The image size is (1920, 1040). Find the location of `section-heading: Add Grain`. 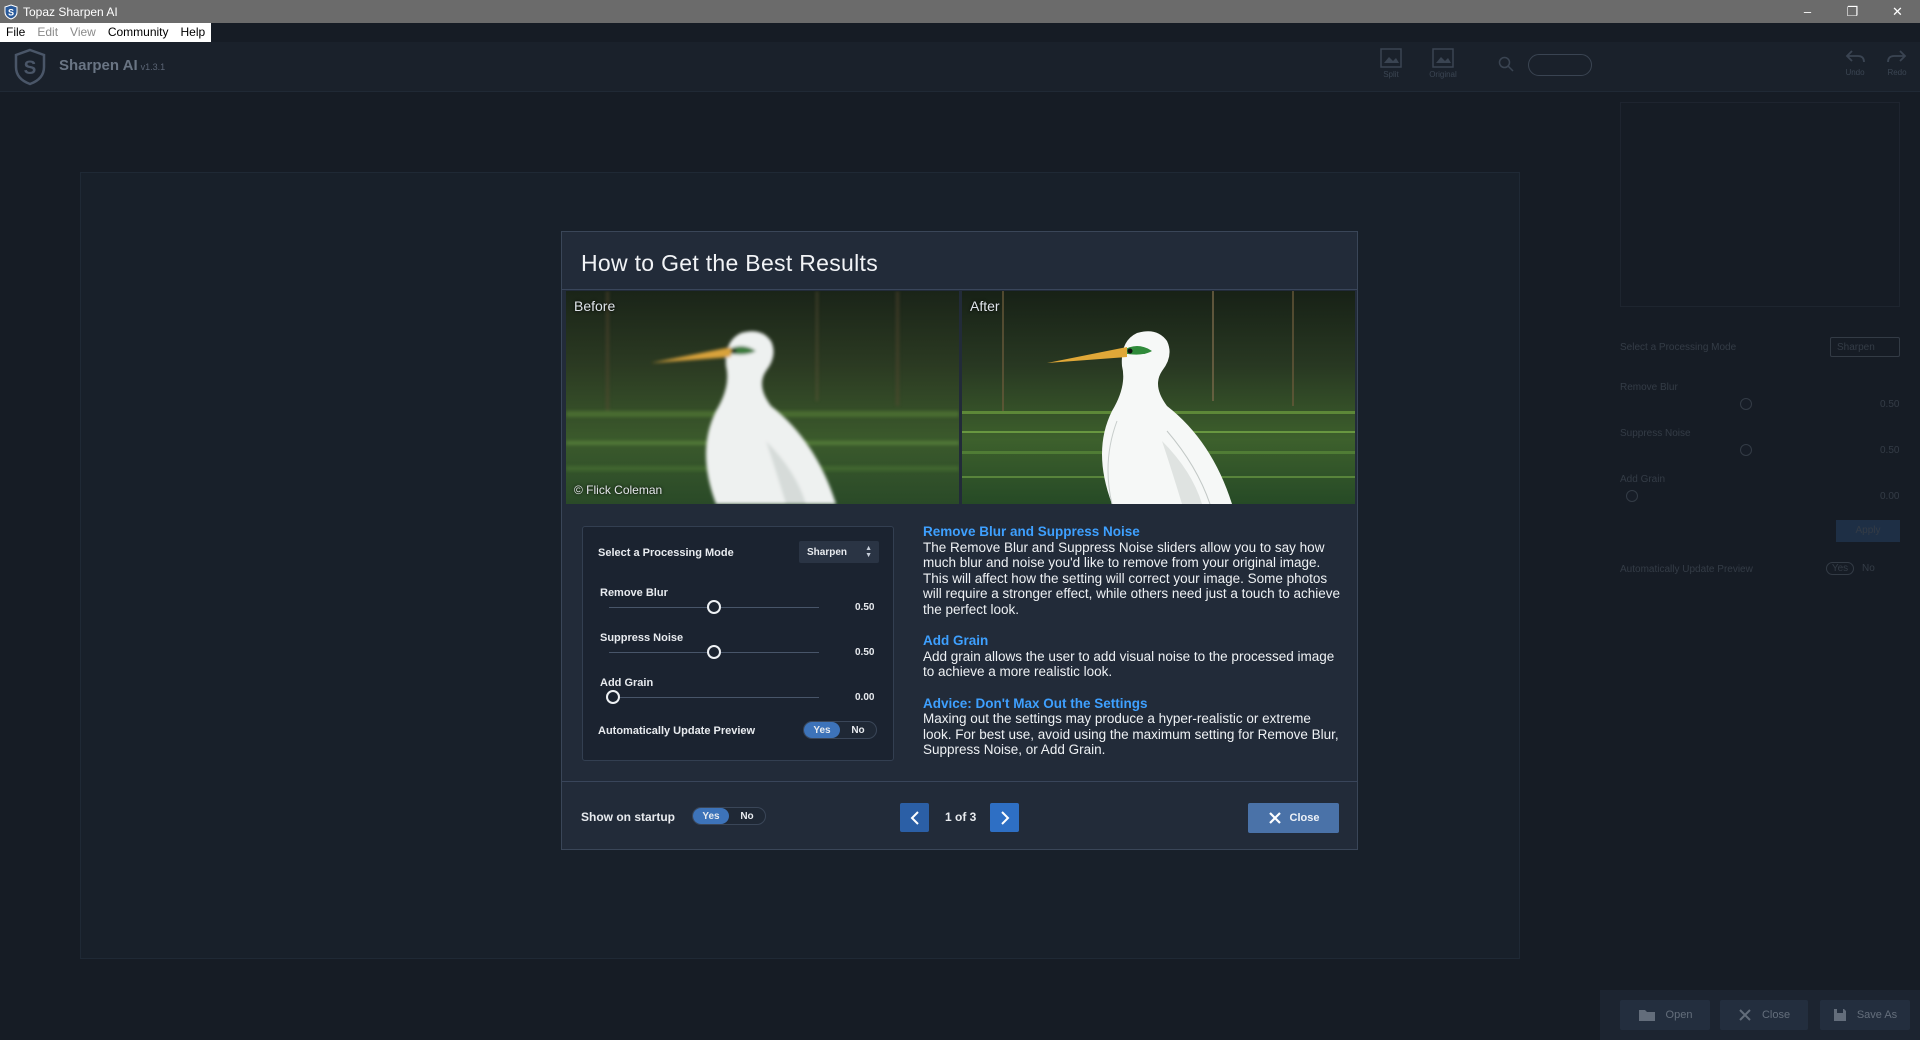

section-heading: Add Grain is located at coordinates (956, 640).